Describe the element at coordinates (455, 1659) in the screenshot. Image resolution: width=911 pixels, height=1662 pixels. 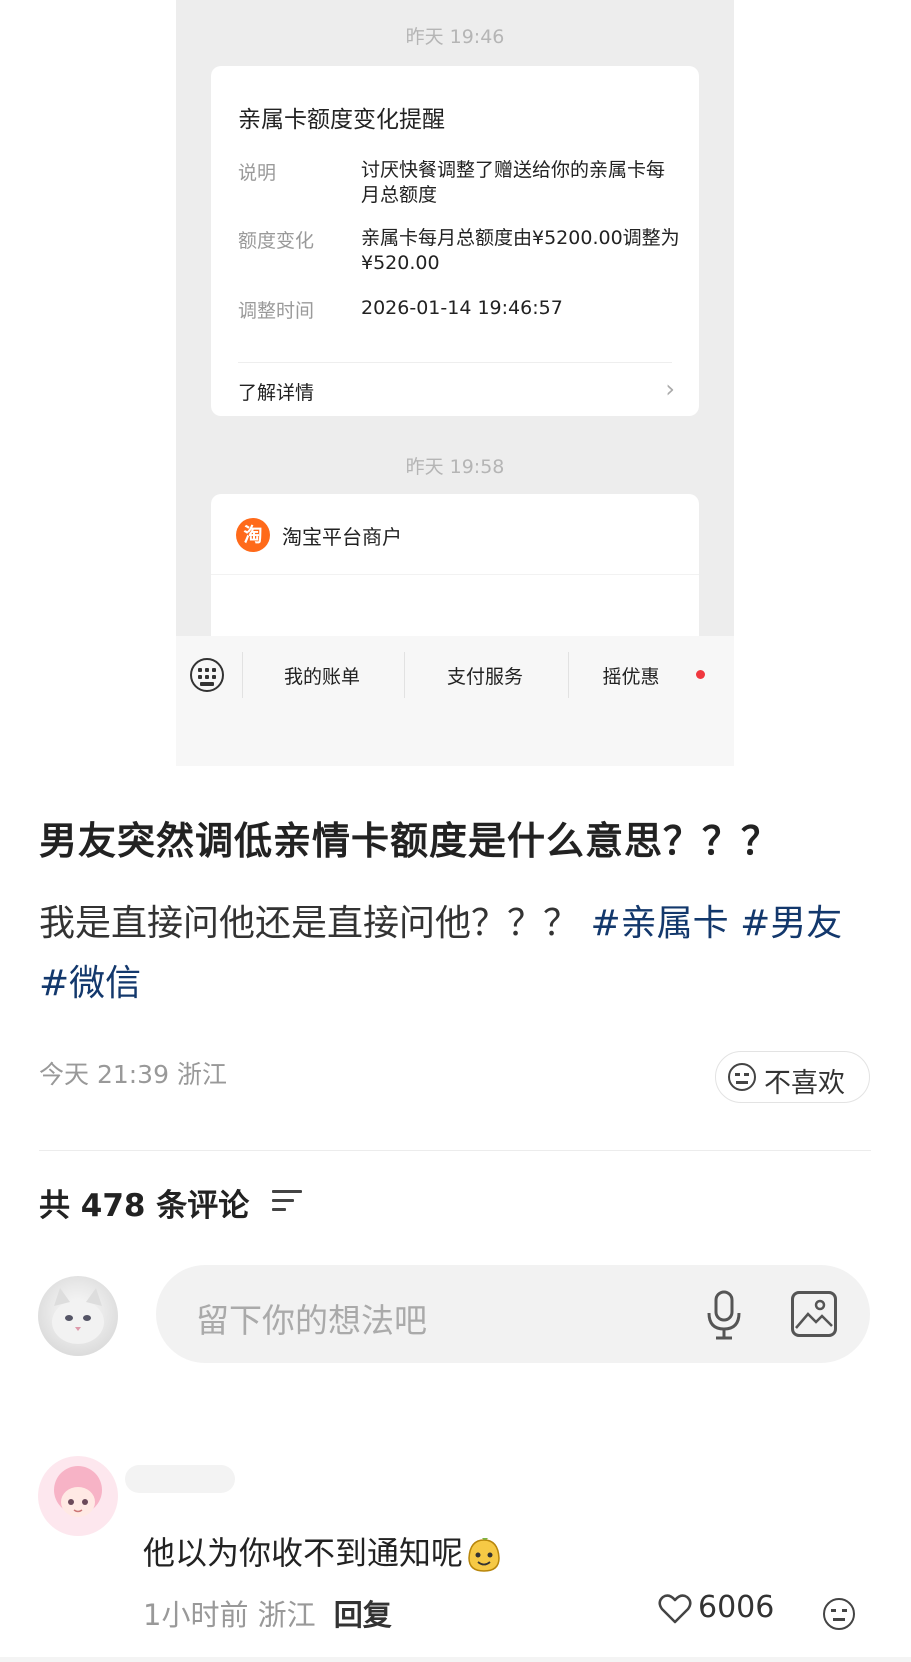
I see `bottom-edge` at that location.